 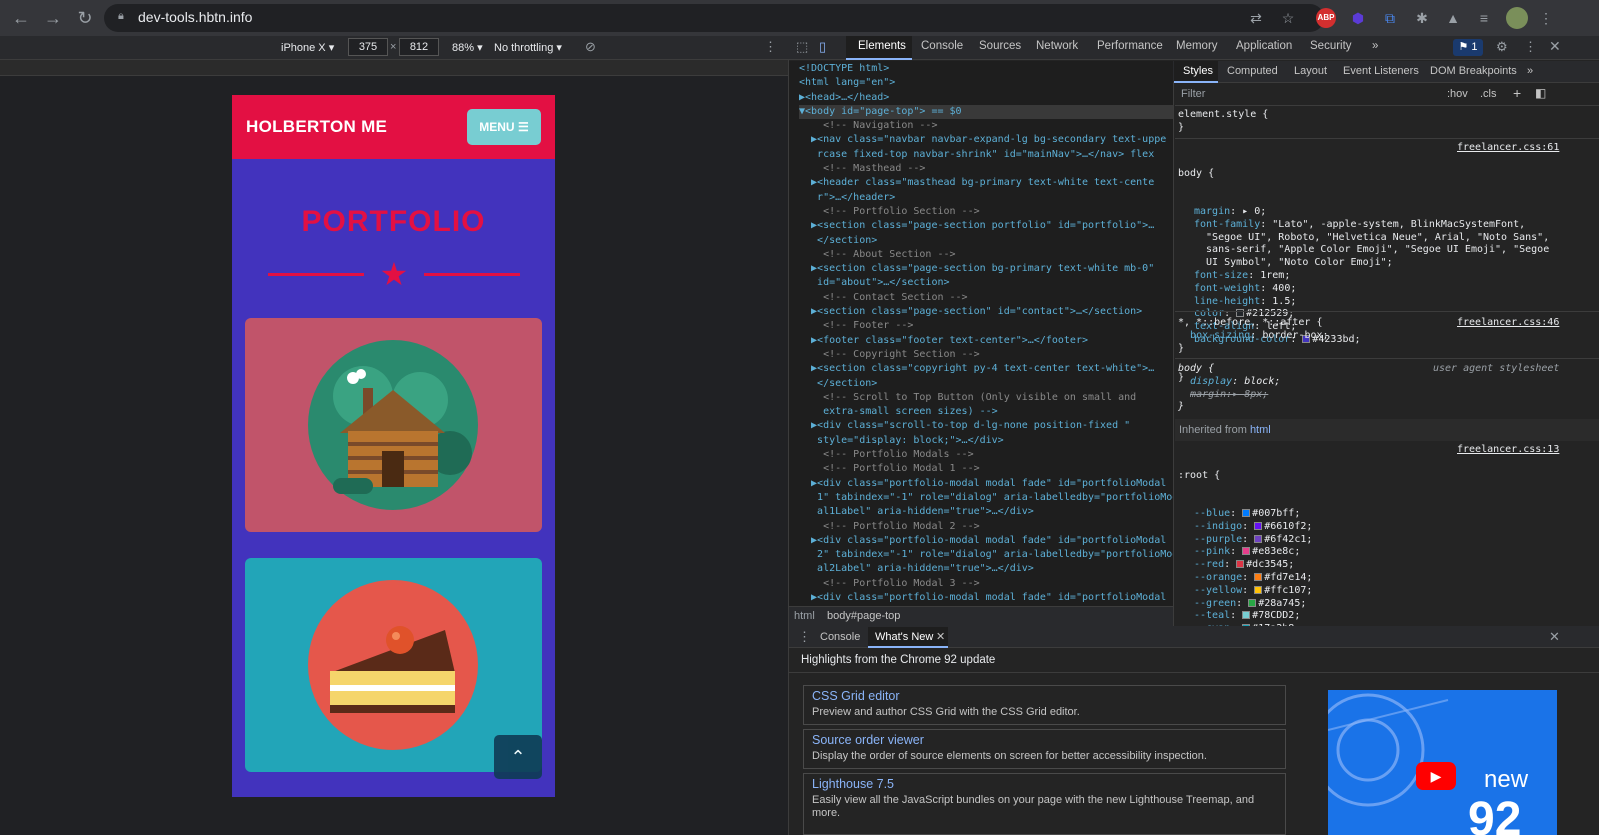 What do you see at coordinates (1197, 46) in the screenshot?
I see `tab-memory: Memory` at bounding box center [1197, 46].